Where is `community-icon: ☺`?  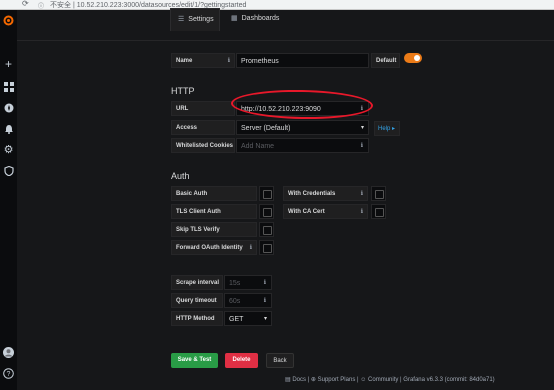
community-icon: ☺ is located at coordinates (363, 380).